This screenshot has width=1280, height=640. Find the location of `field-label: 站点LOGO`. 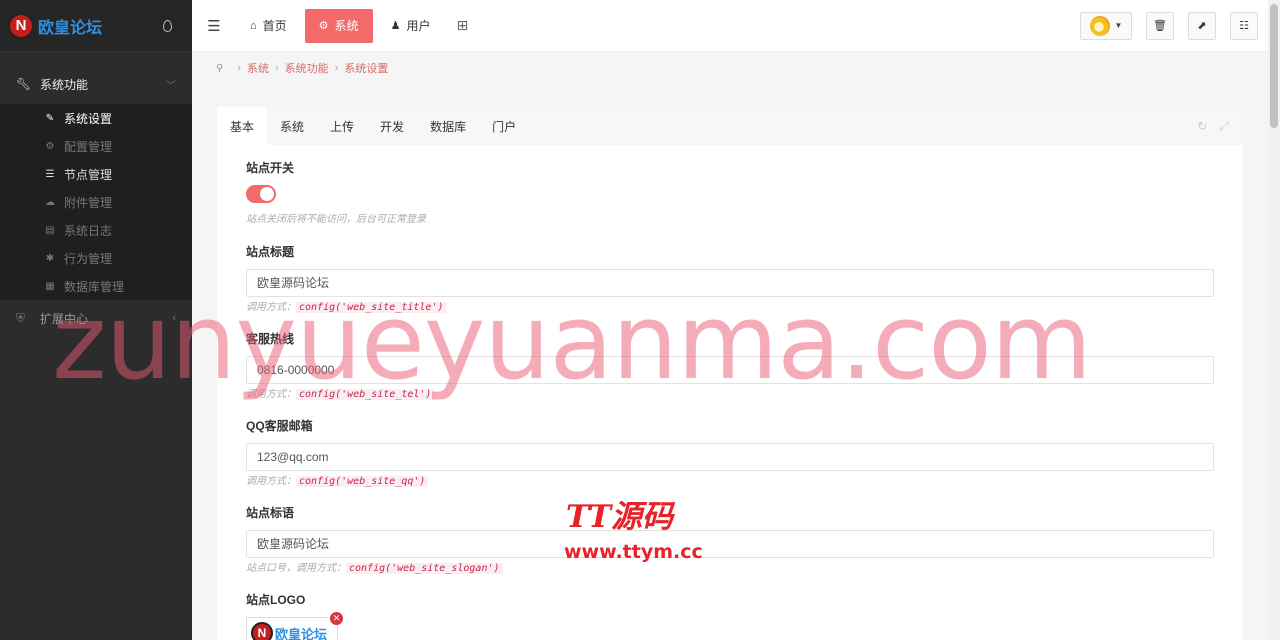

field-label: 站点LOGO is located at coordinates (276, 600).